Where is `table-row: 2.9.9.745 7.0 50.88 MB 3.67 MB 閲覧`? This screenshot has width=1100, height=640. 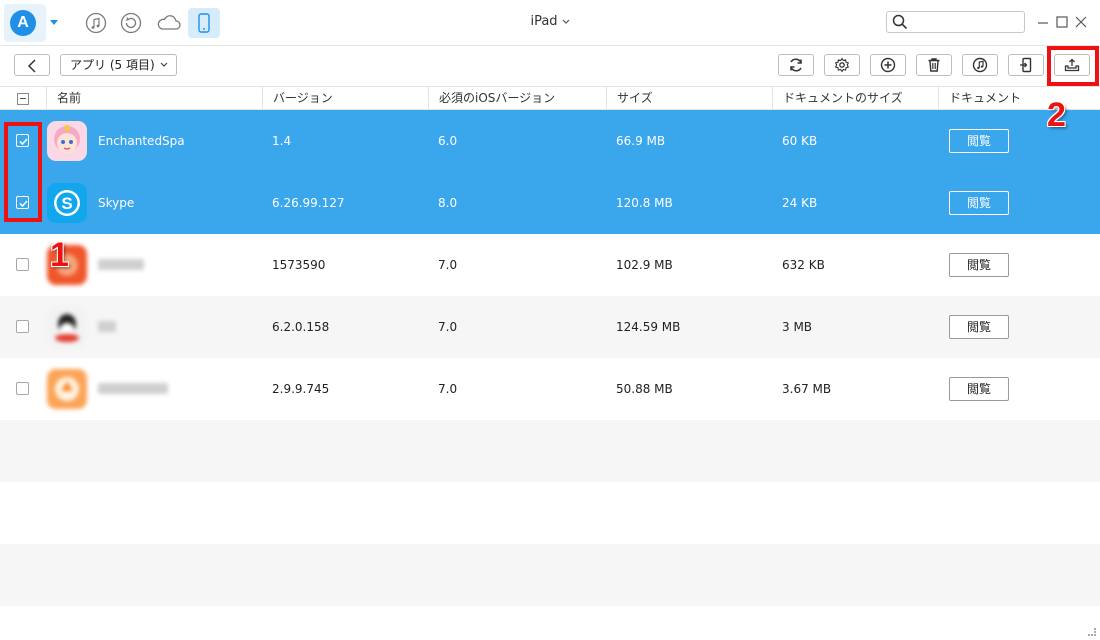
table-row: 2.9.9.745 7.0 50.88 MB 3.67 MB 閲覧 is located at coordinates (550, 389).